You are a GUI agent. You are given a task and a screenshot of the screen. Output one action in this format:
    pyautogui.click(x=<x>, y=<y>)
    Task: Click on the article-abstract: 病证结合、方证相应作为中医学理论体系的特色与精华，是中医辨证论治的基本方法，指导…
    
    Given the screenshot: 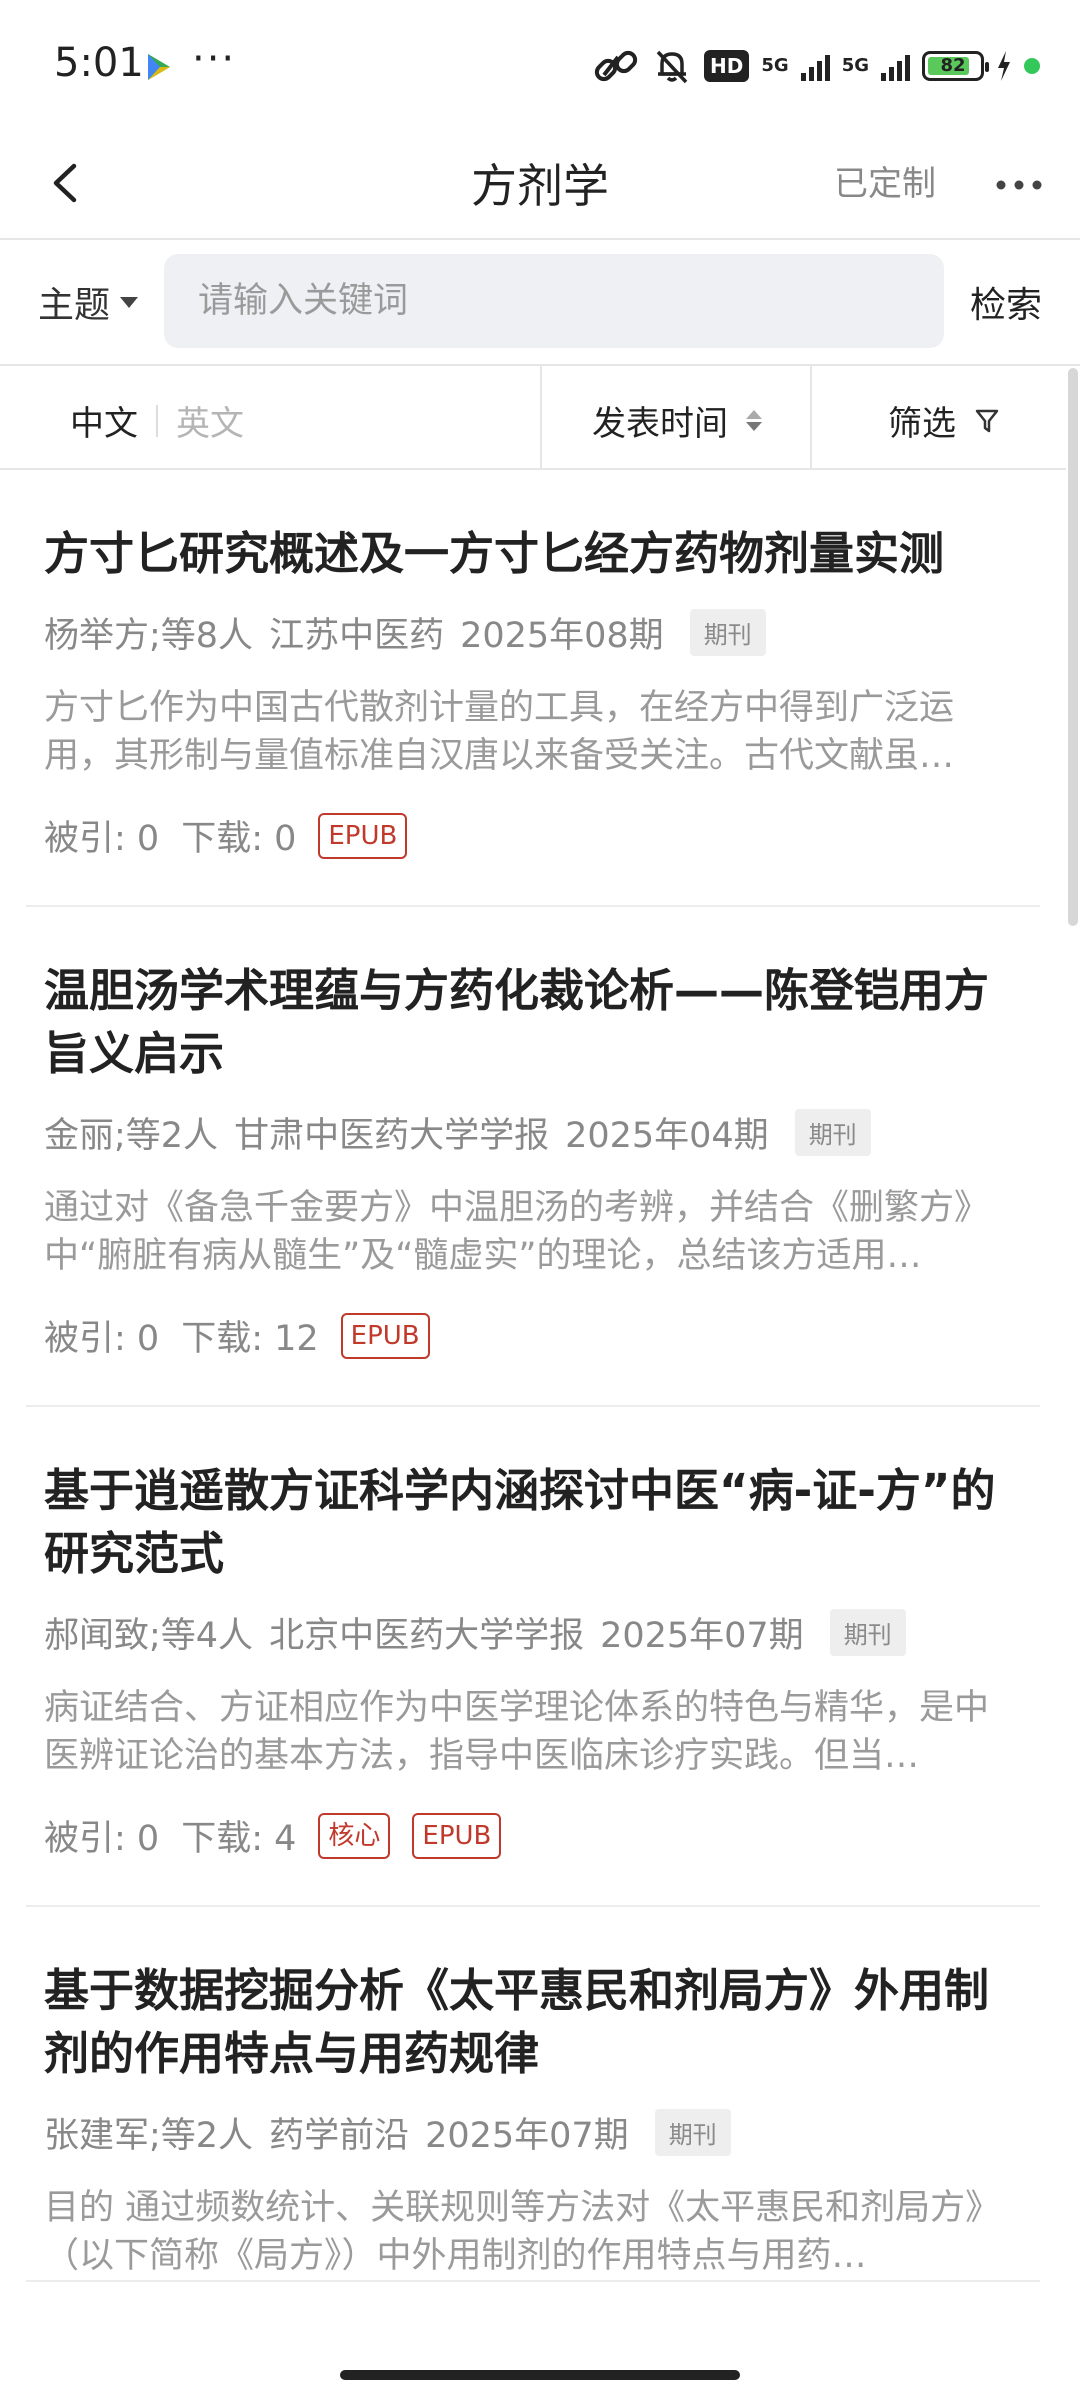 What is the action you would take?
    pyautogui.click(x=517, y=1732)
    